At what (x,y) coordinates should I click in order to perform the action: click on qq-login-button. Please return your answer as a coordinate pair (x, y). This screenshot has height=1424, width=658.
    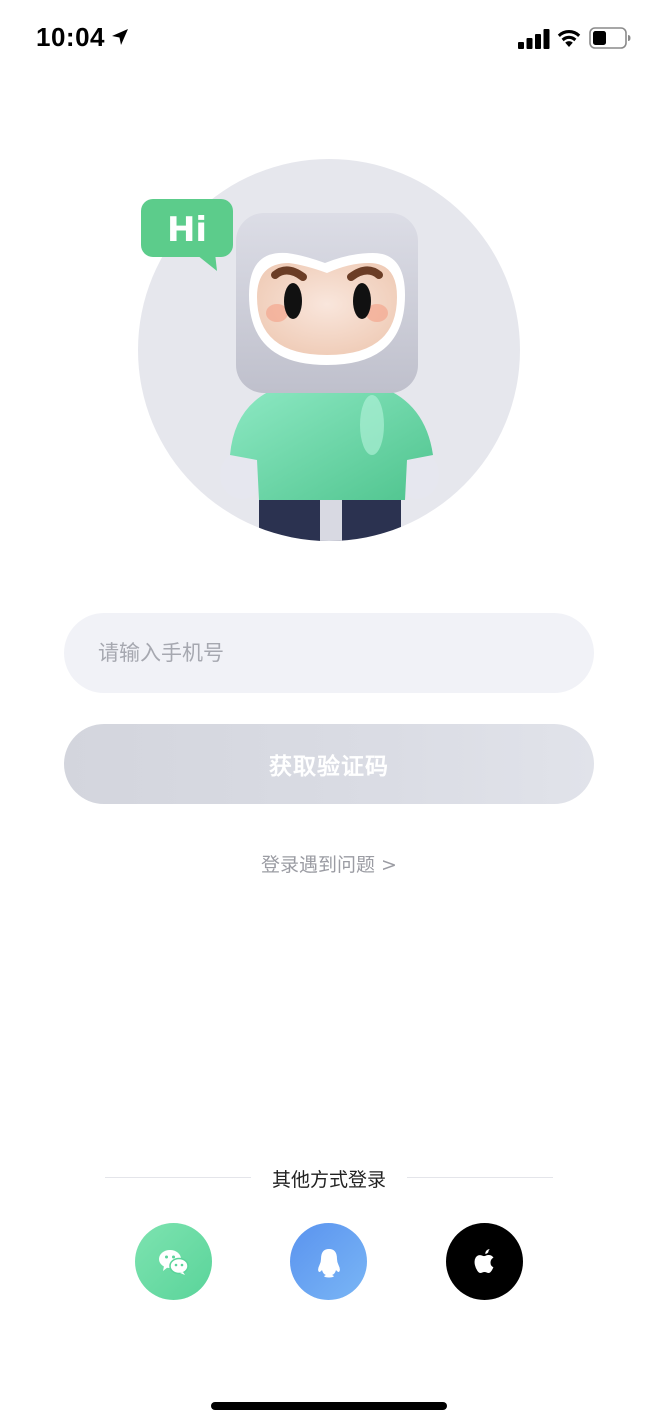
    Looking at the image, I should click on (328, 1261).